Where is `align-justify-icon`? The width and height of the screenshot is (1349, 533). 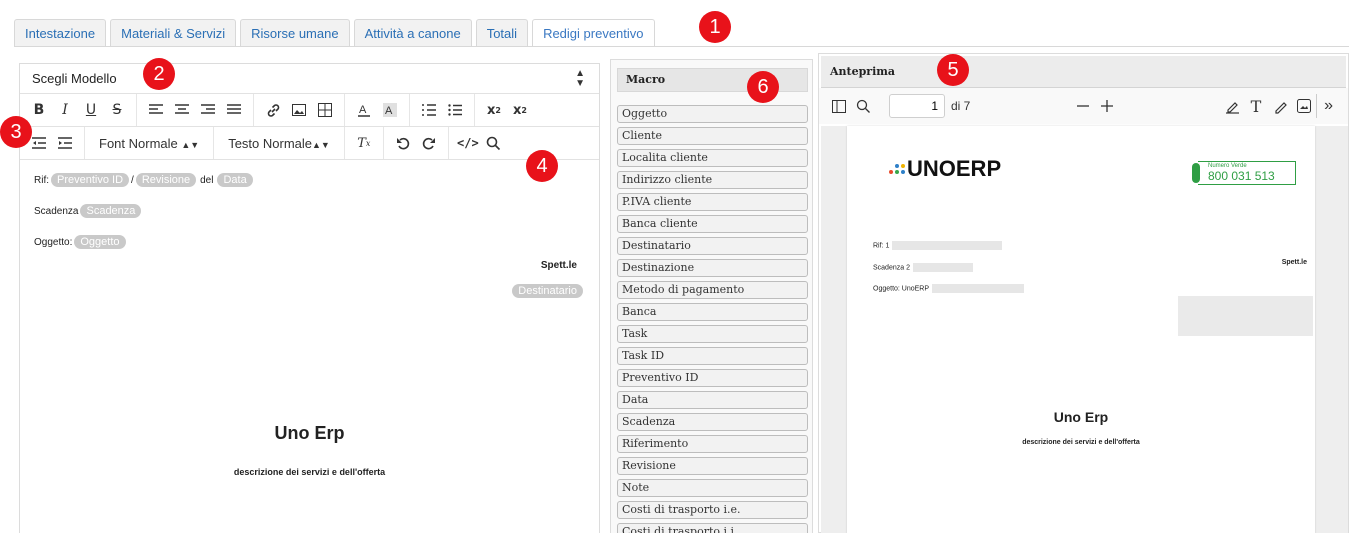
align-justify-icon is located at coordinates (234, 110).